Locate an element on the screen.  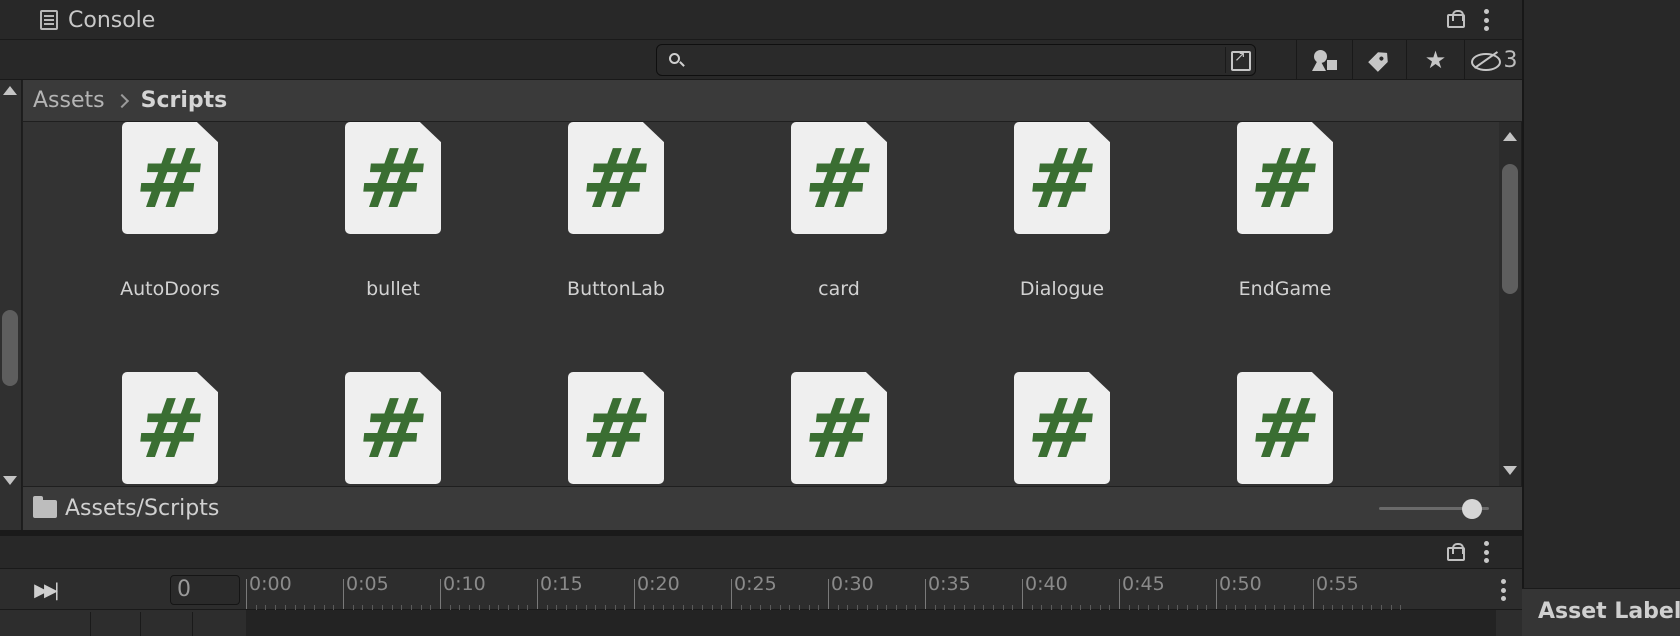
icon-size-slider is located at coordinates (1434, 509).